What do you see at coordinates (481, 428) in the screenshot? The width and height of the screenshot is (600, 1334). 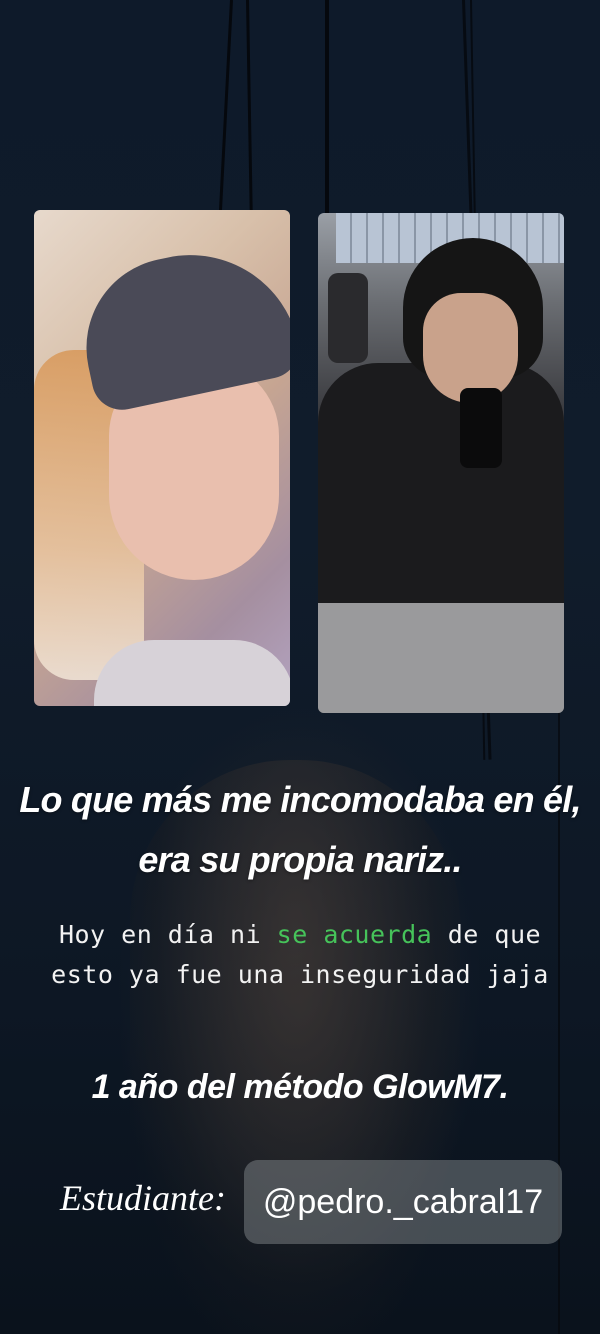 I see `phone` at bounding box center [481, 428].